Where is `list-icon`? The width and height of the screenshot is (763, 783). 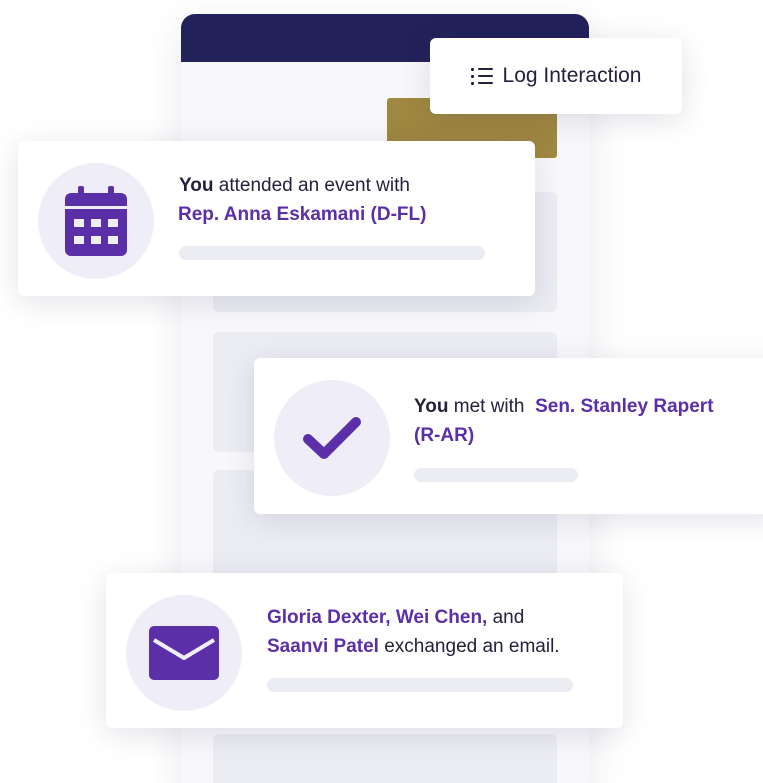
list-icon is located at coordinates (481, 76).